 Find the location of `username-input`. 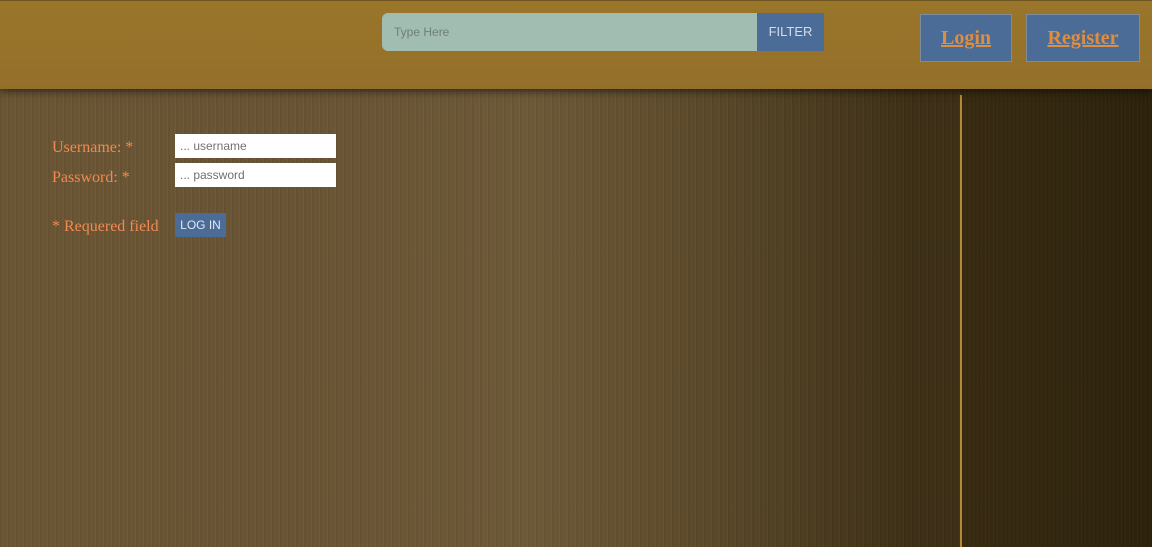

username-input is located at coordinates (255, 146).